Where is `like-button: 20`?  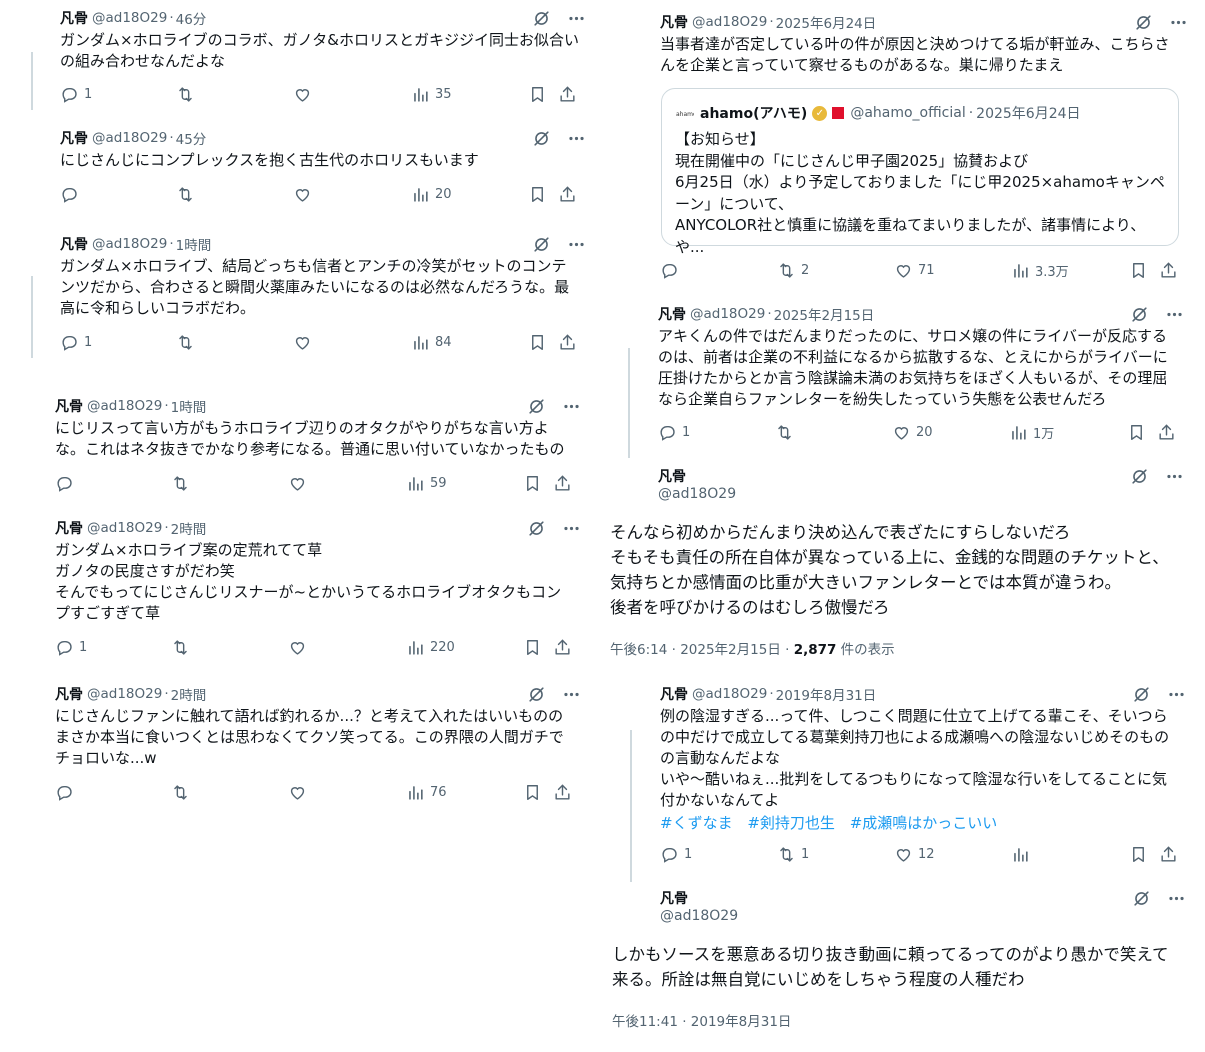 like-button: 20 is located at coordinates (912, 432).